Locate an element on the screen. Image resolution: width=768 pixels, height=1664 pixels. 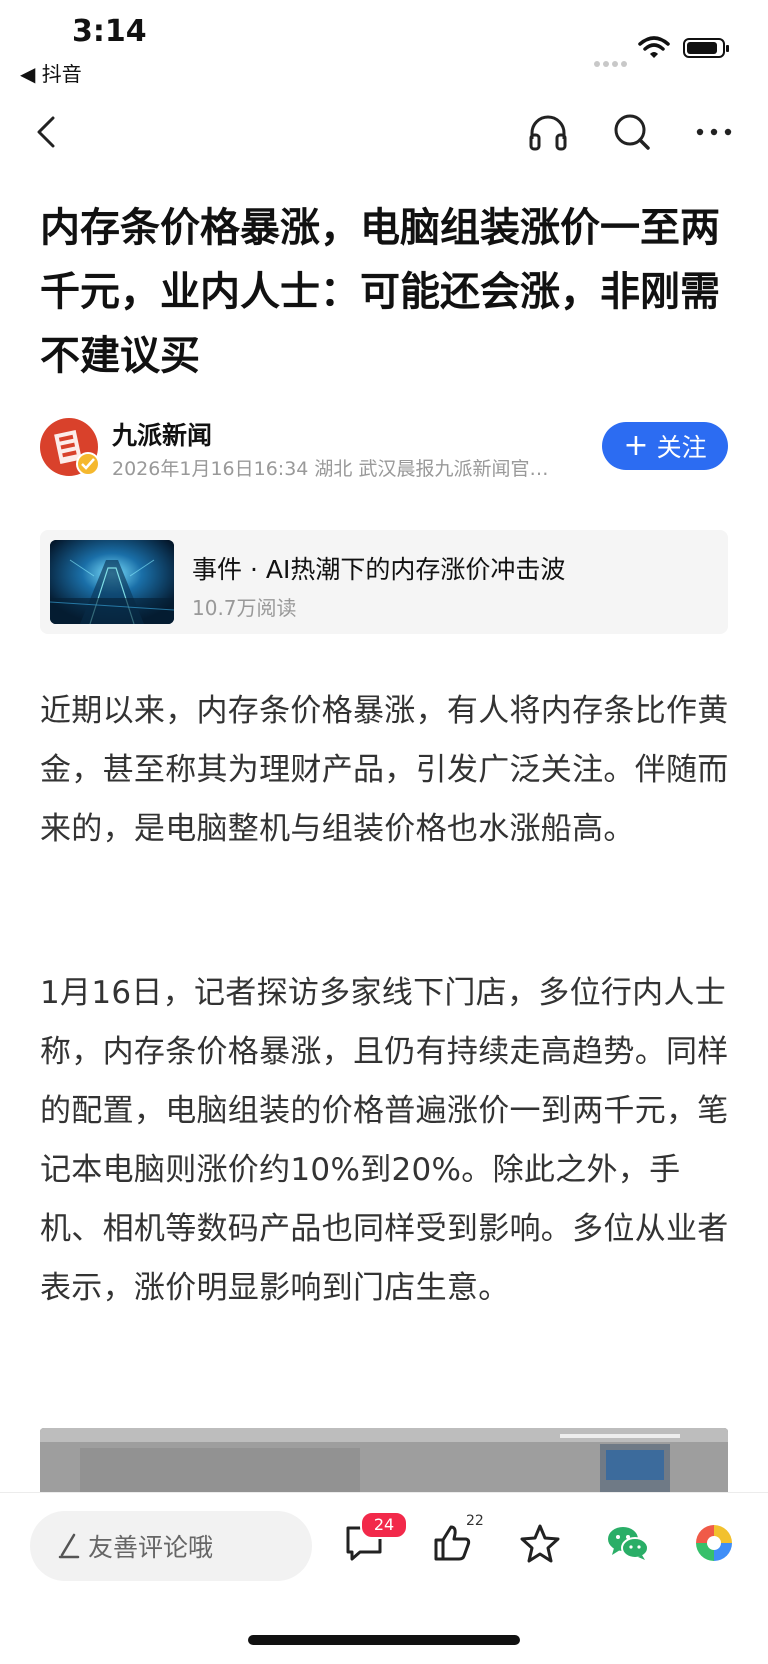
headphones-icon is located at coordinates (548, 133).